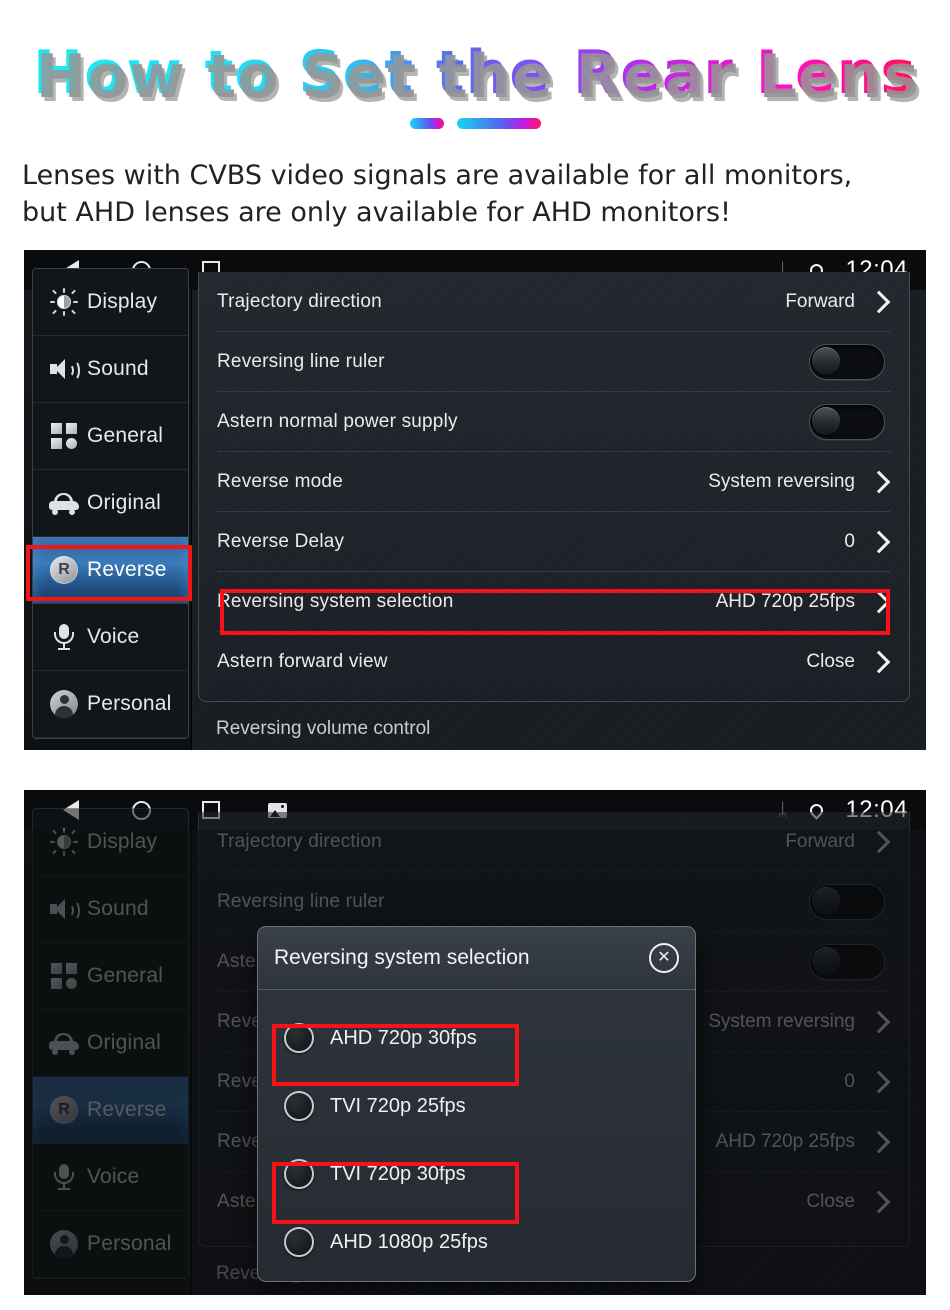 The width and height of the screenshot is (950, 1310). I want to click on row-value: System reversing, so click(781, 481).